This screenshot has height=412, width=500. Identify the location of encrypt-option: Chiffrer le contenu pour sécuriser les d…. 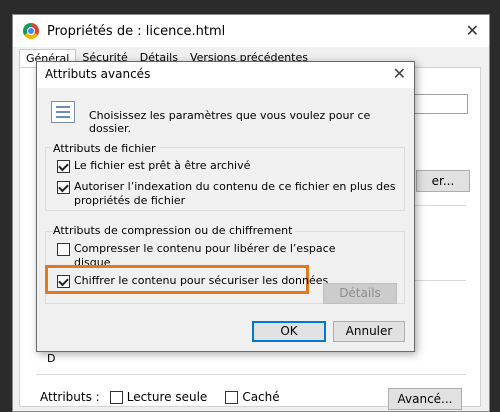
(192, 281).